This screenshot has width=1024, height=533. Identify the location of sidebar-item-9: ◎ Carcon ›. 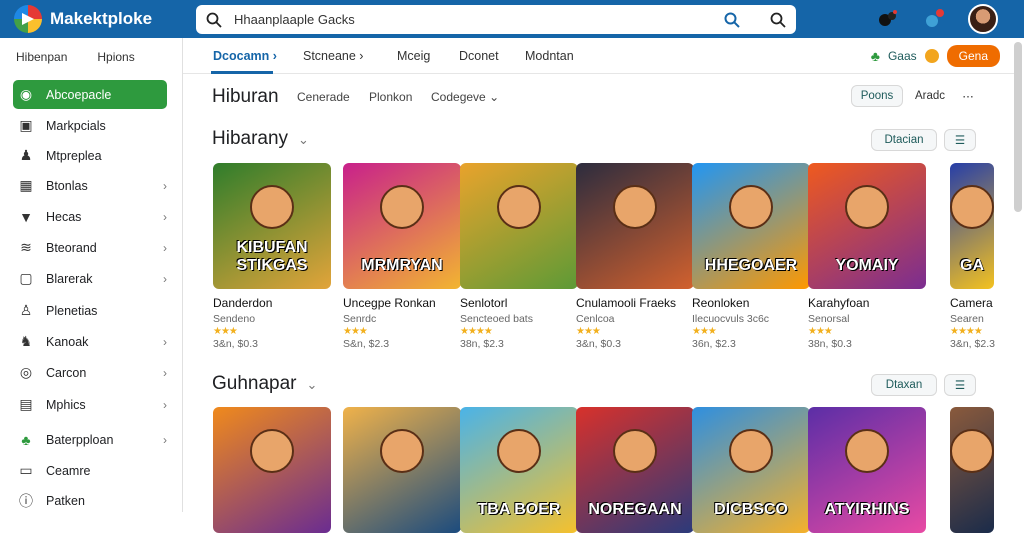
(90, 372).